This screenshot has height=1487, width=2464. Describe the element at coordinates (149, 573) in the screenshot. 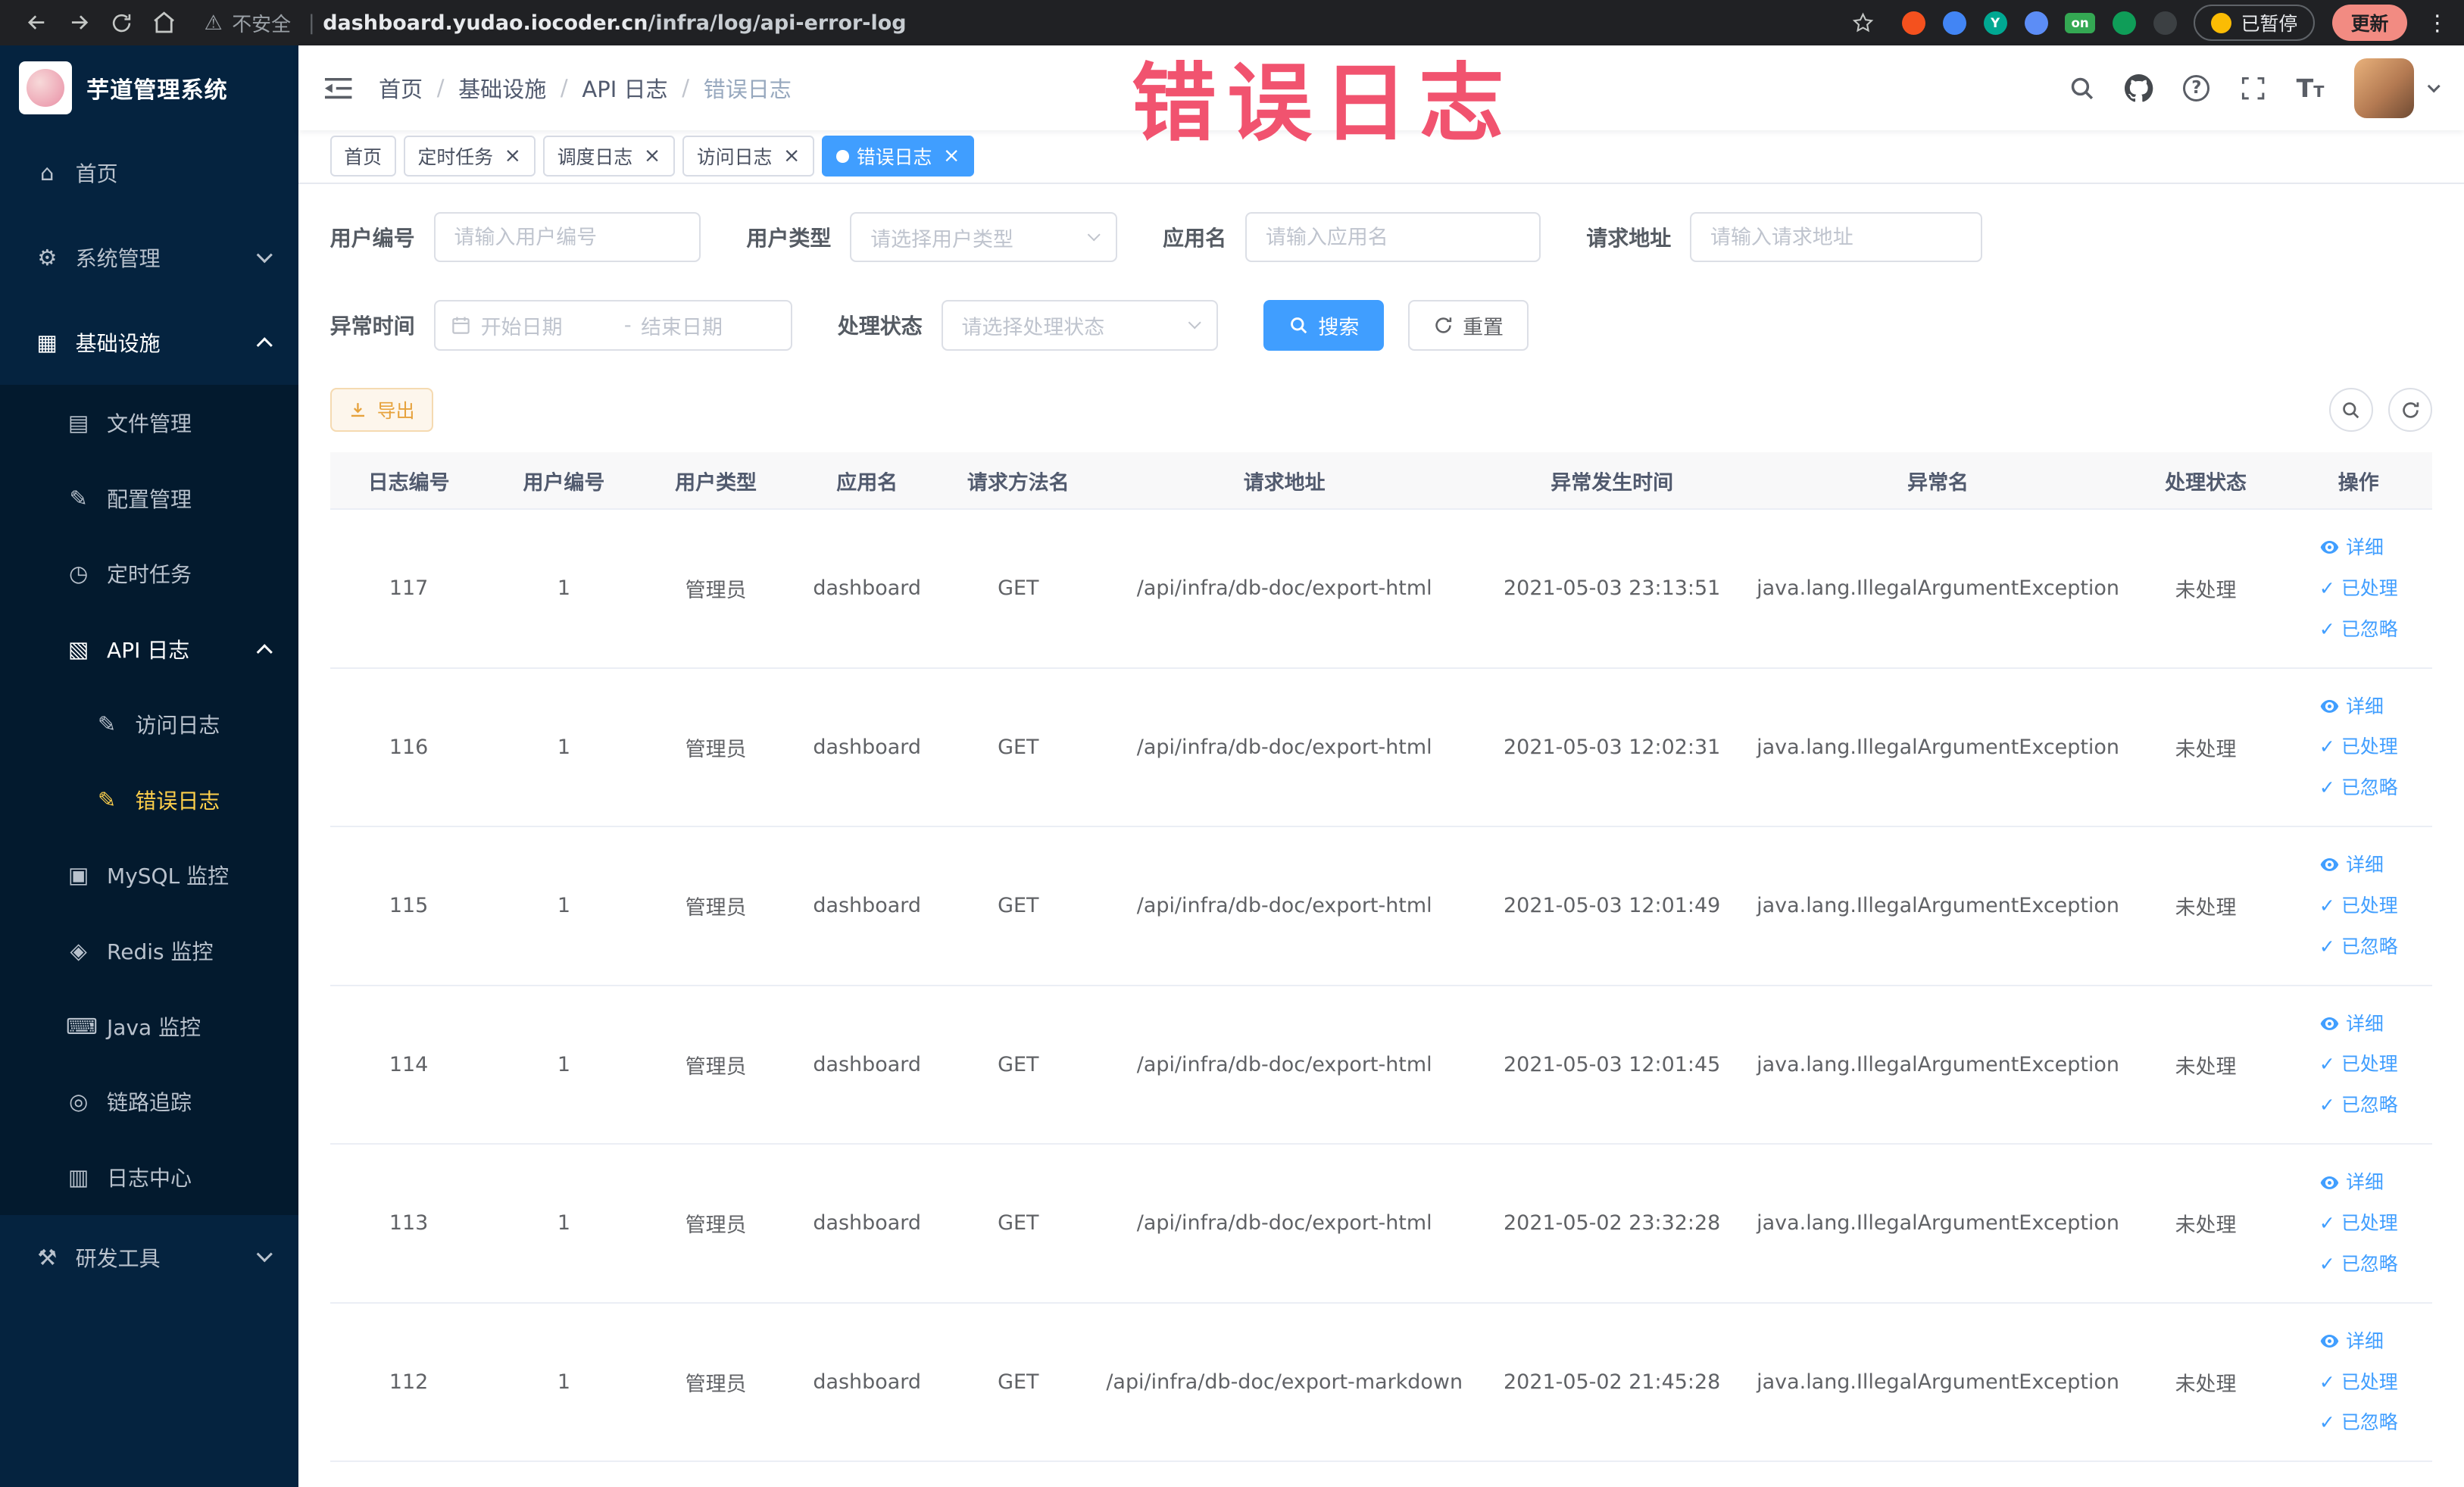

I see `sidebar-item-scheduled-tasks: ◷ 定时任务` at that location.